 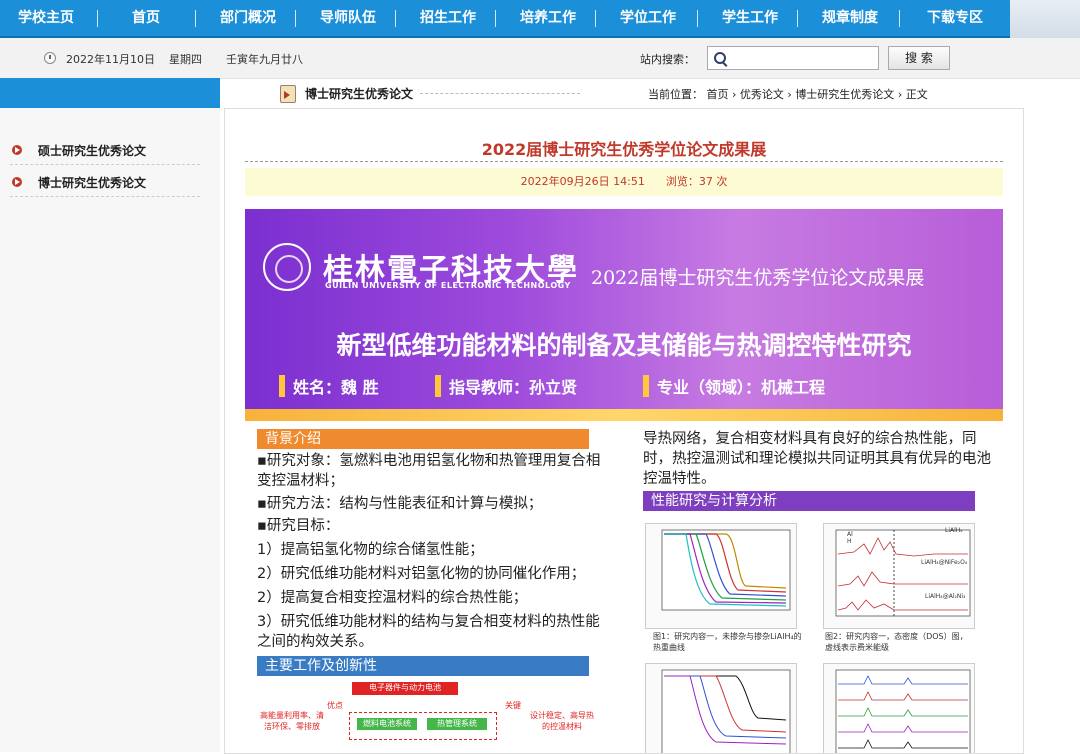 What do you see at coordinates (844, 94) in the screenshot?
I see `breadcrumb-doctoral: 博士研究生优秀论文` at bounding box center [844, 94].